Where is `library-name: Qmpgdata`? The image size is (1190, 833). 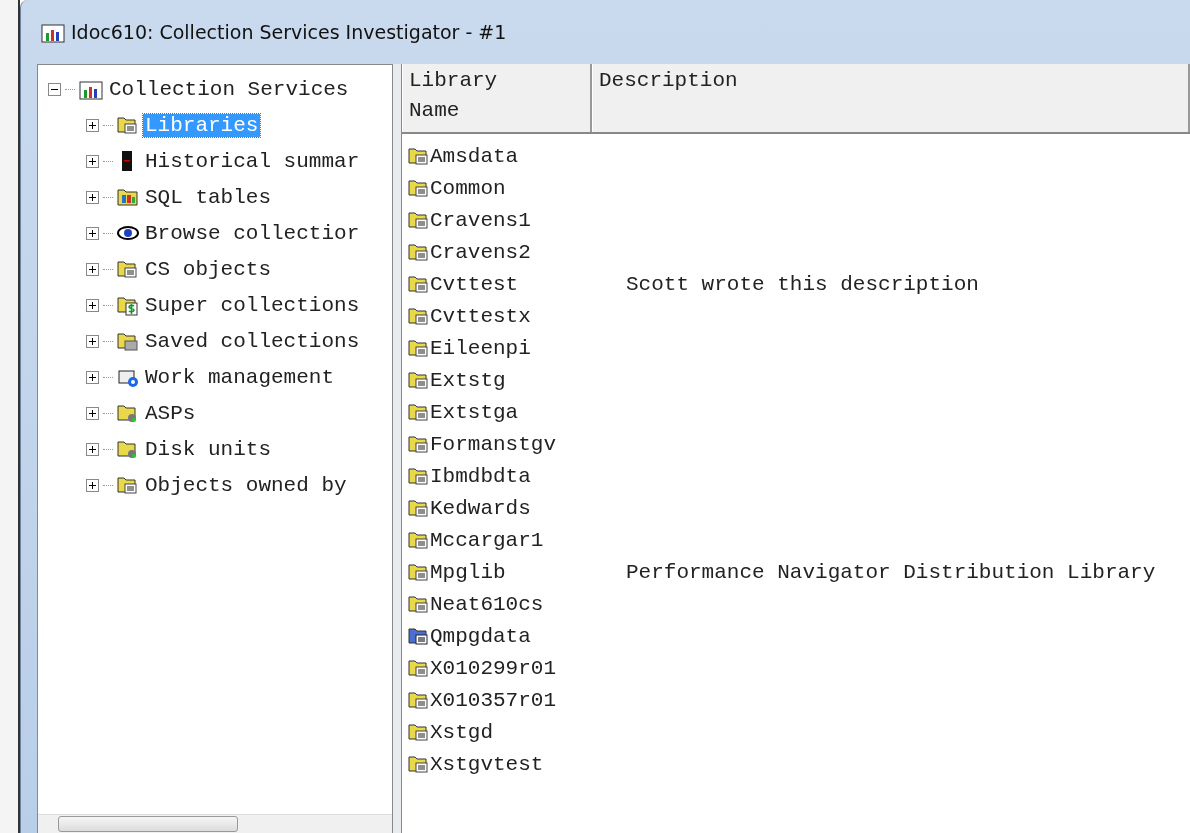 library-name: Qmpgdata is located at coordinates (528, 636).